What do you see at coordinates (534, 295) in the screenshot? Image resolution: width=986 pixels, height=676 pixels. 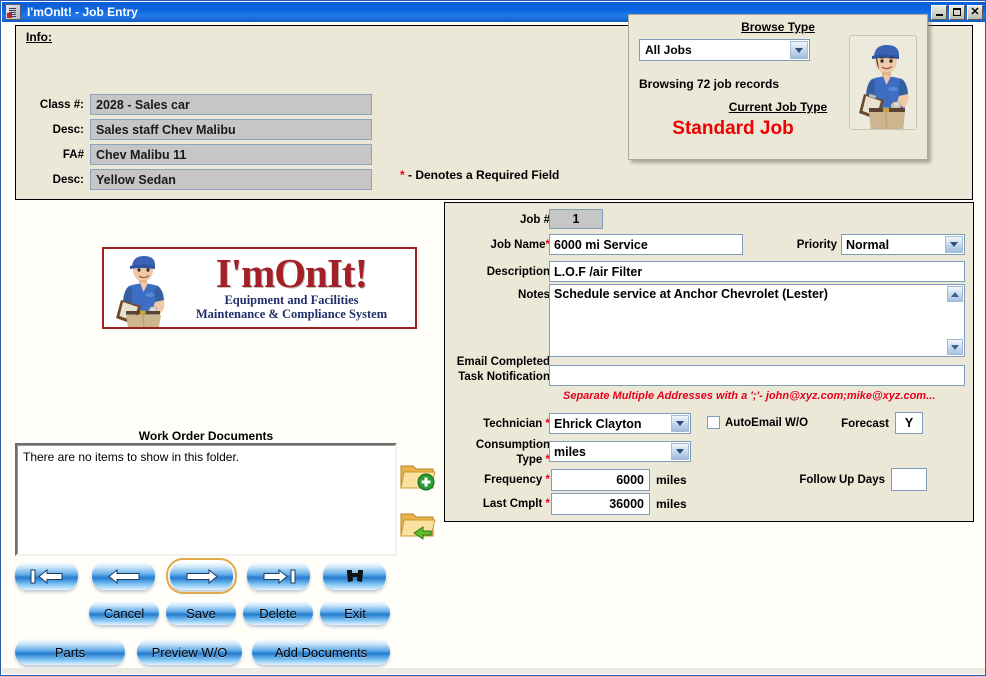 I see `notes-label: Notes` at bounding box center [534, 295].